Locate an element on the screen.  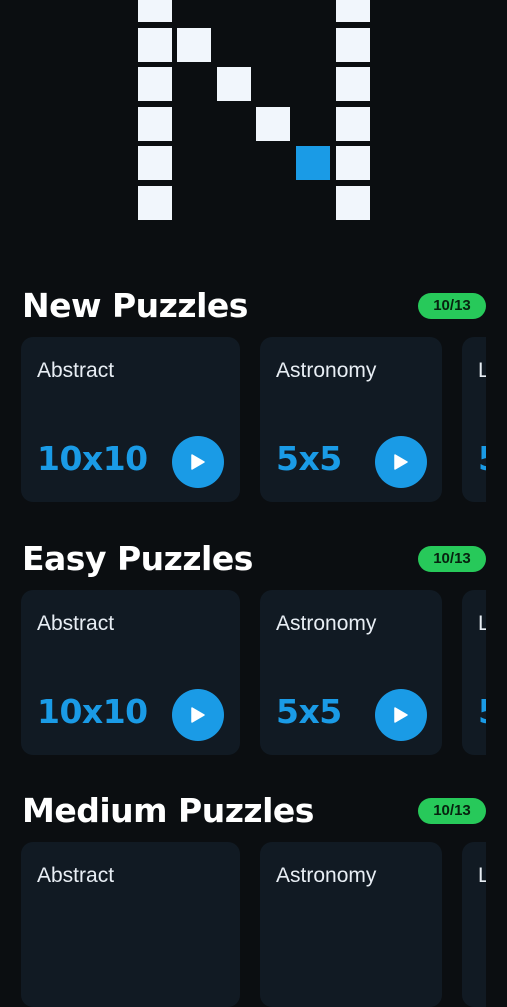
section-title: Easy Puzzles is located at coordinates (137, 558).